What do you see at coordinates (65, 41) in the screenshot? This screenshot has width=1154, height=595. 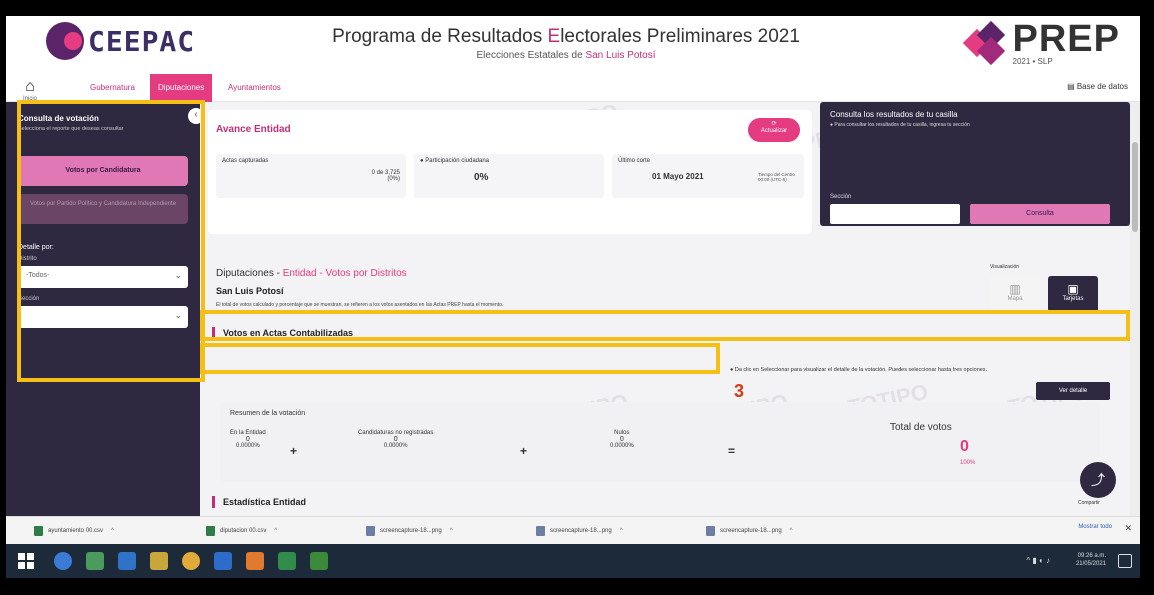 I see `ceepac-logo-icon` at bounding box center [65, 41].